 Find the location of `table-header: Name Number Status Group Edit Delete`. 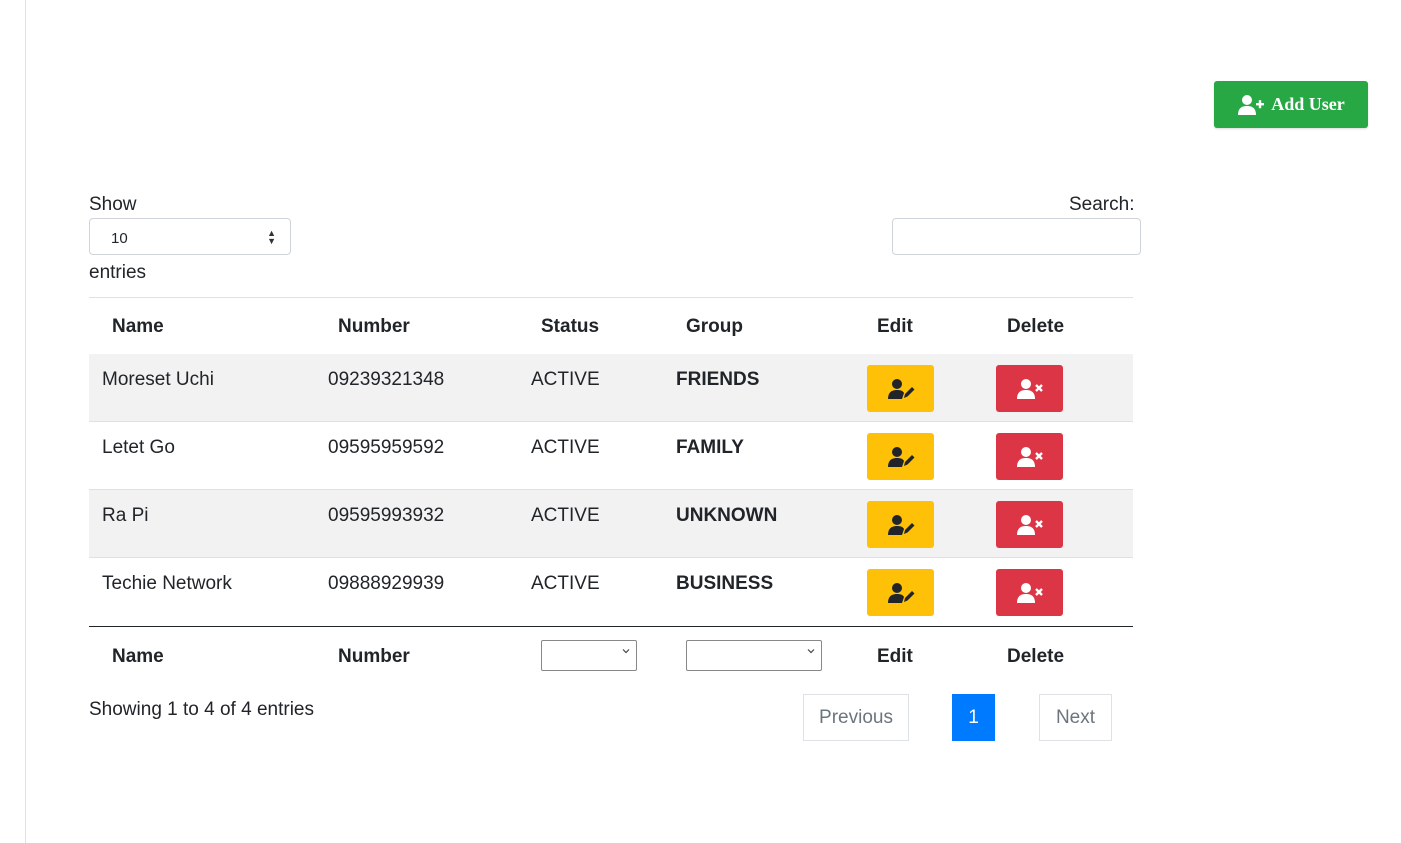

table-header: Name Number Status Group Edit Delete is located at coordinates (611, 326).